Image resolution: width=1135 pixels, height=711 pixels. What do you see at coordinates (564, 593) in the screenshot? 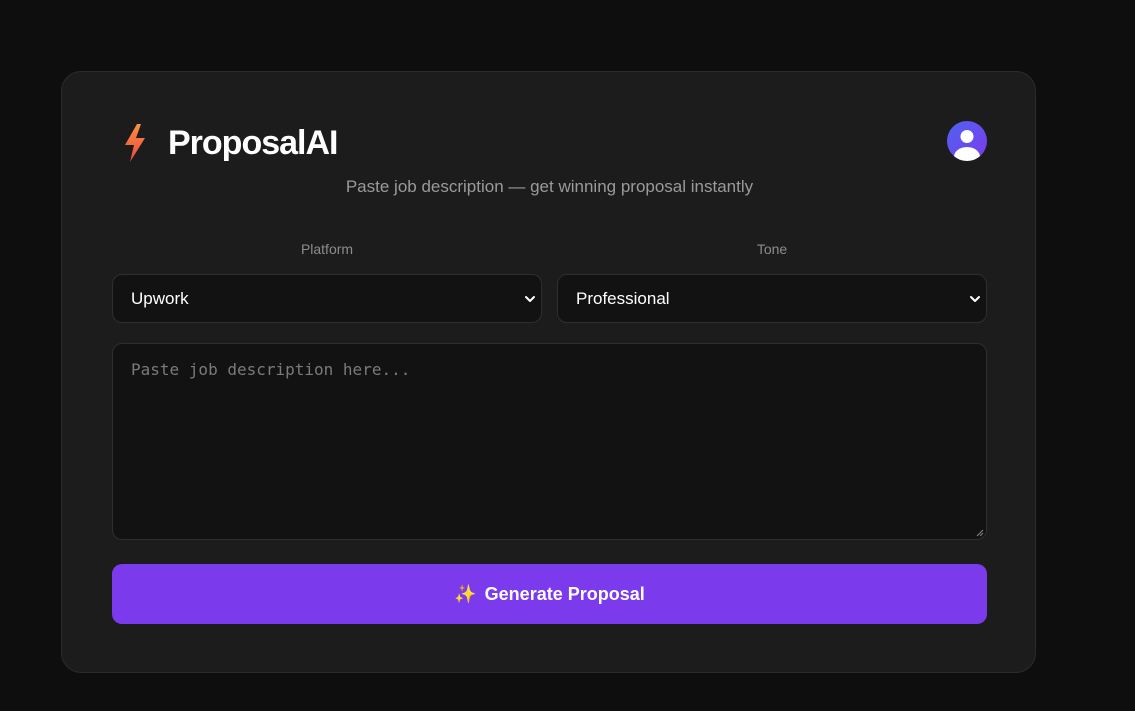
I see `generate-proposal-label: Generate Proposal` at bounding box center [564, 593].